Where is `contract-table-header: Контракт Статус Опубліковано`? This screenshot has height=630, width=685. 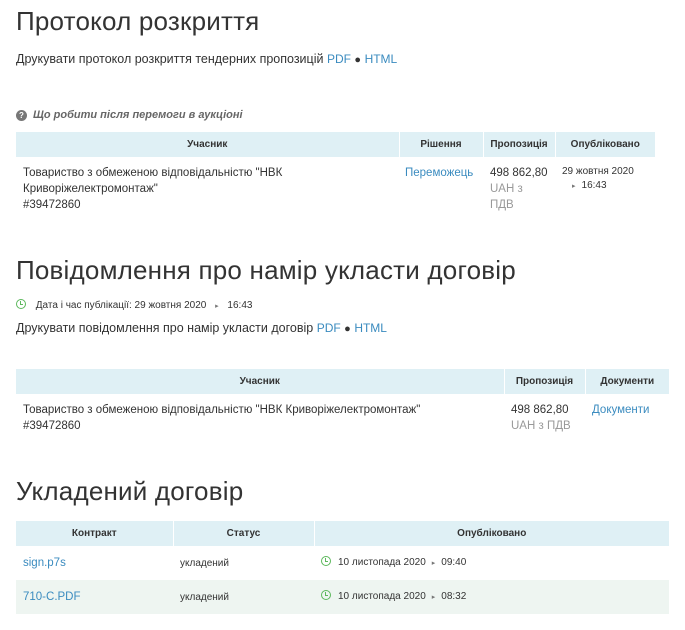
contract-table-header: Контракт Статус Опубліковано is located at coordinates (342, 533).